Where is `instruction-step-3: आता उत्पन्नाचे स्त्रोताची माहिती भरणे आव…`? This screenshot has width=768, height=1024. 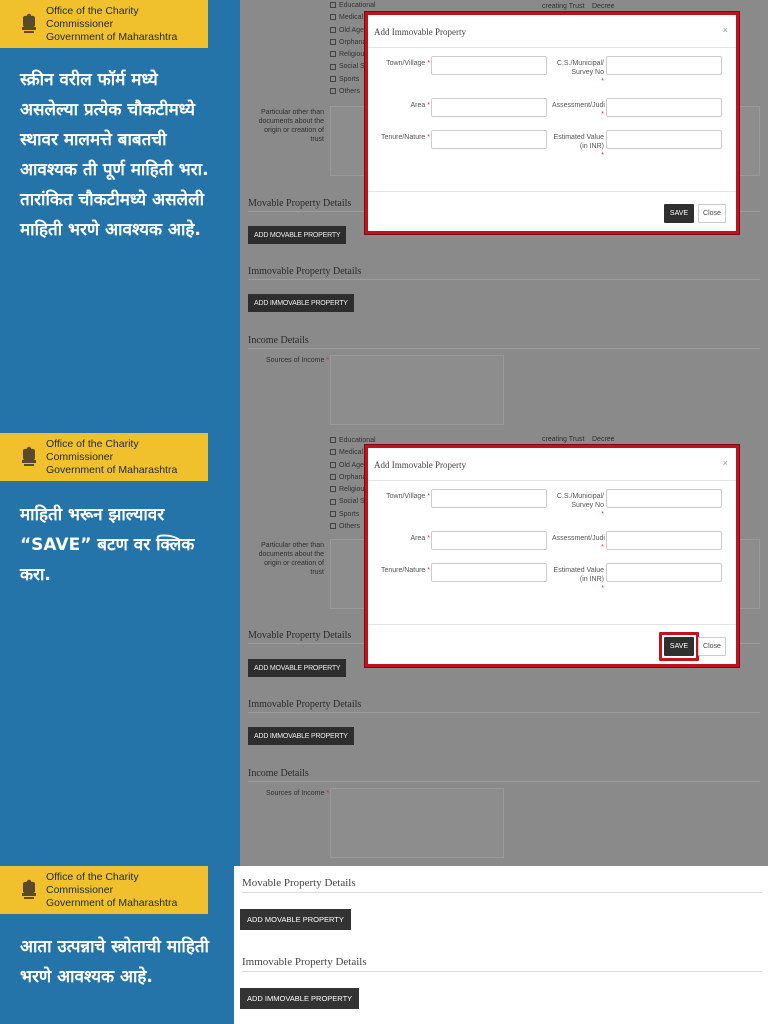
instruction-step-3: आता उत्पन्नाचे स्त्रोताची माहिती भरणे आव… is located at coordinates (120, 962).